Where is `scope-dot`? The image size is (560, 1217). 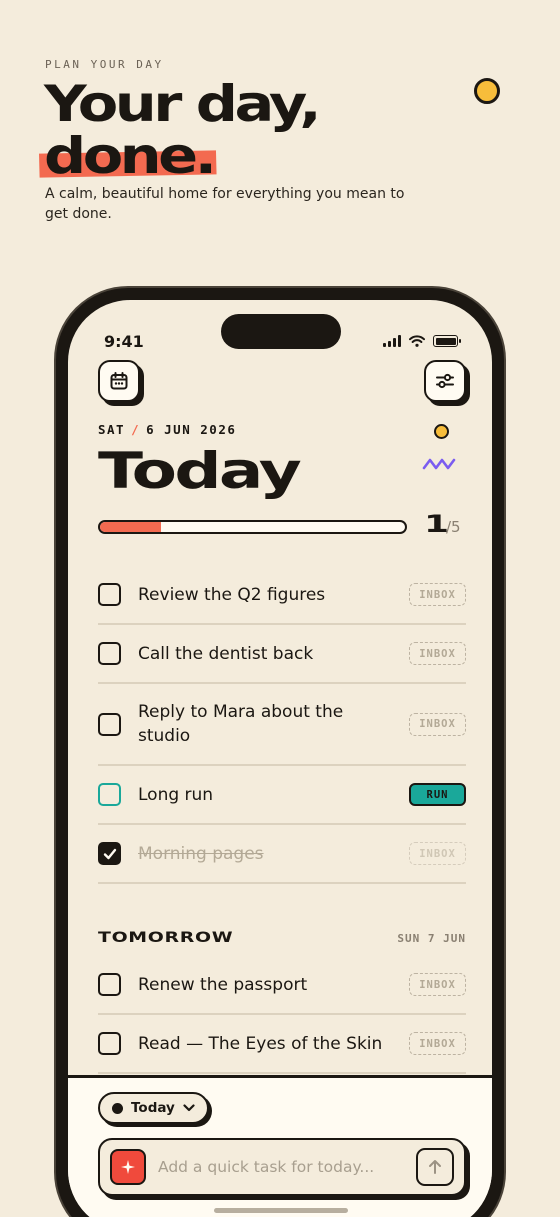 scope-dot is located at coordinates (117, 1108).